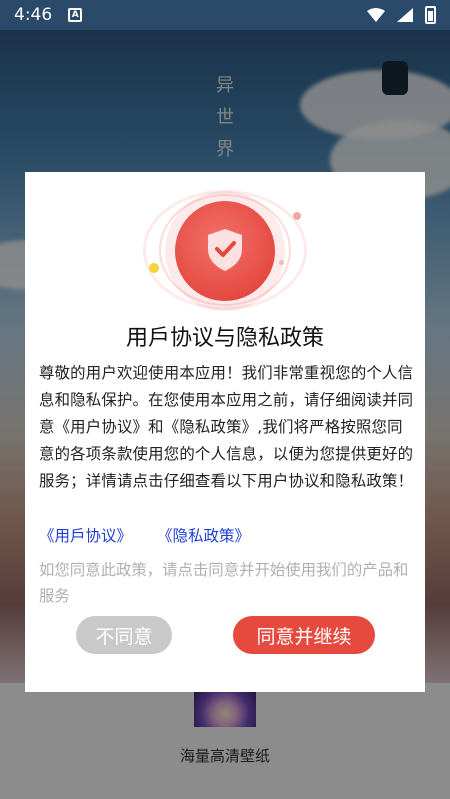 This screenshot has height=799, width=450. What do you see at coordinates (225, 15) in the screenshot?
I see `status-bar: 4:46 A` at bounding box center [225, 15].